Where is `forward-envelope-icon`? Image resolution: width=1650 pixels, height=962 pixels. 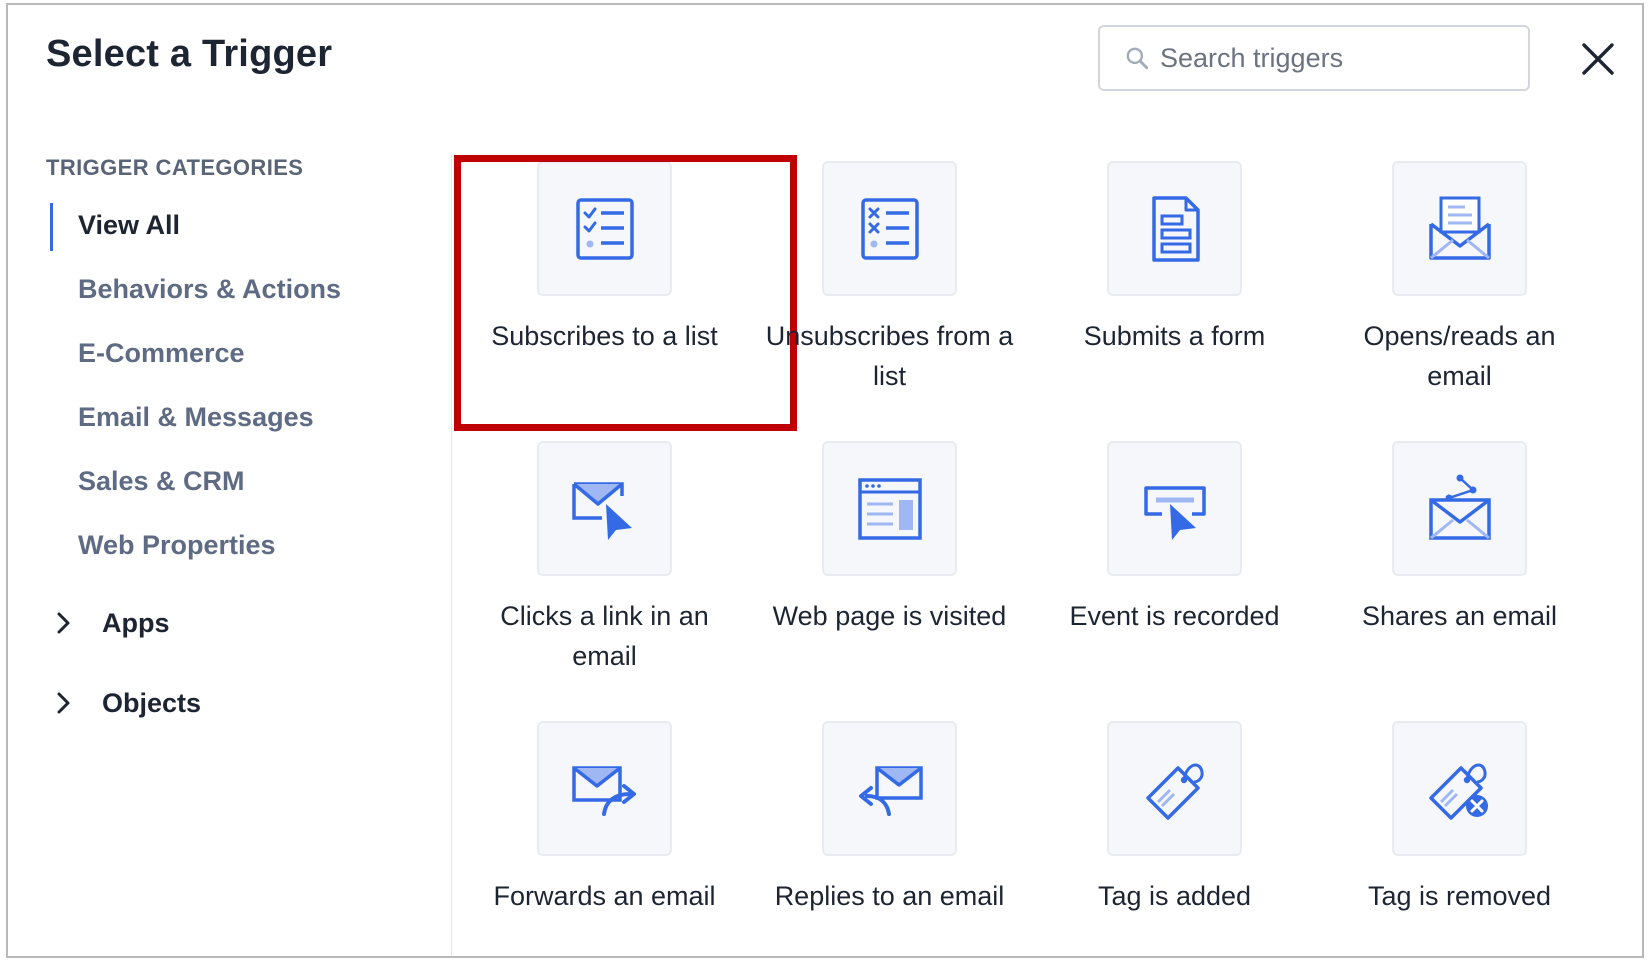
forward-envelope-icon is located at coordinates (603, 790).